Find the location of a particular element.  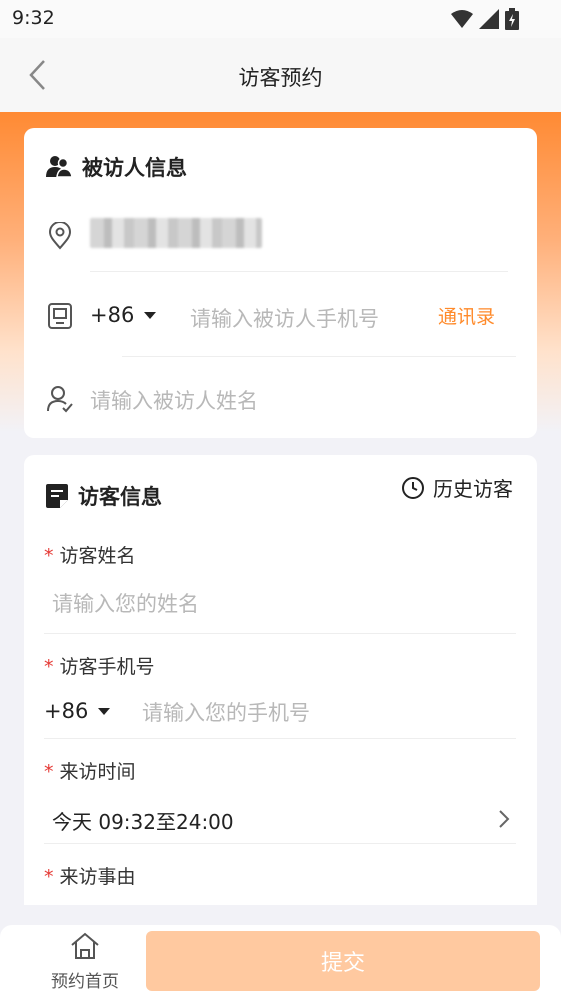

visitor-section-header: 访客信息 is located at coordinates (104, 496).